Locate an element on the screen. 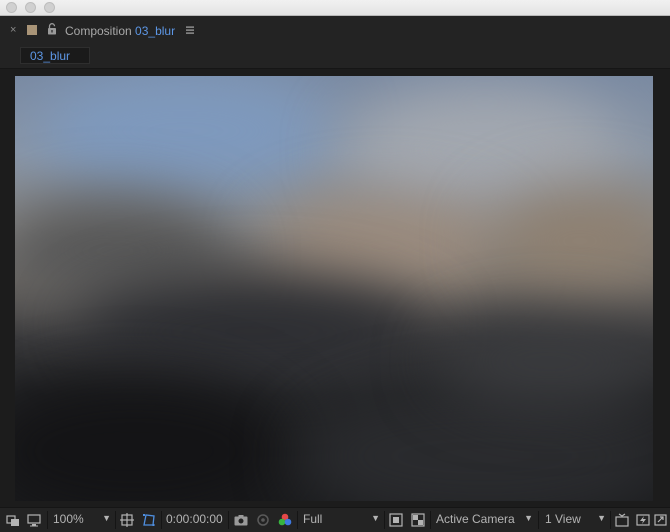  magnification-dropdown: 100% ▼ is located at coordinates (82, 520).